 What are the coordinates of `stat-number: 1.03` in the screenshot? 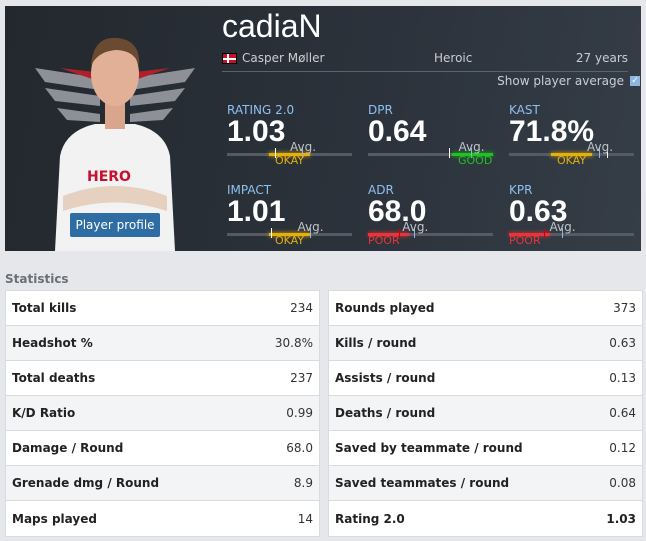 It's located at (621, 518).